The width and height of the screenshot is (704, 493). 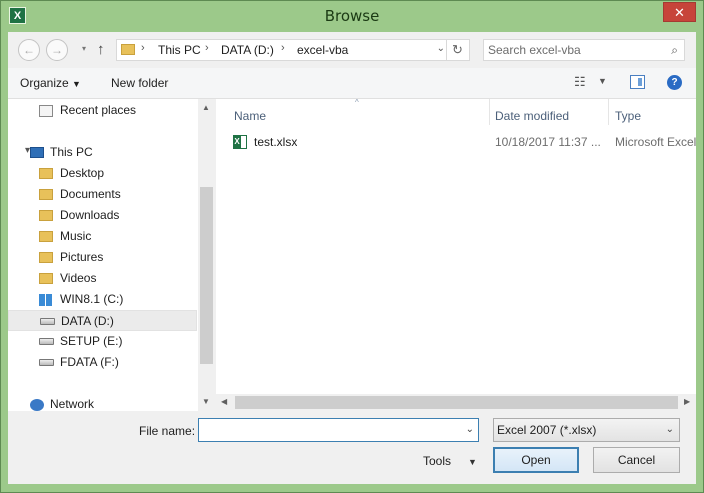 I want to click on nav-item-music: Music, so click(x=102, y=236).